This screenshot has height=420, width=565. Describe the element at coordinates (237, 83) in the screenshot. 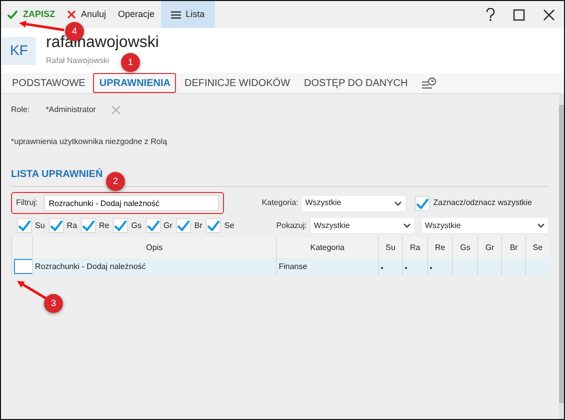

I see `tab: DEFINICJE WIDOKÓW` at that location.